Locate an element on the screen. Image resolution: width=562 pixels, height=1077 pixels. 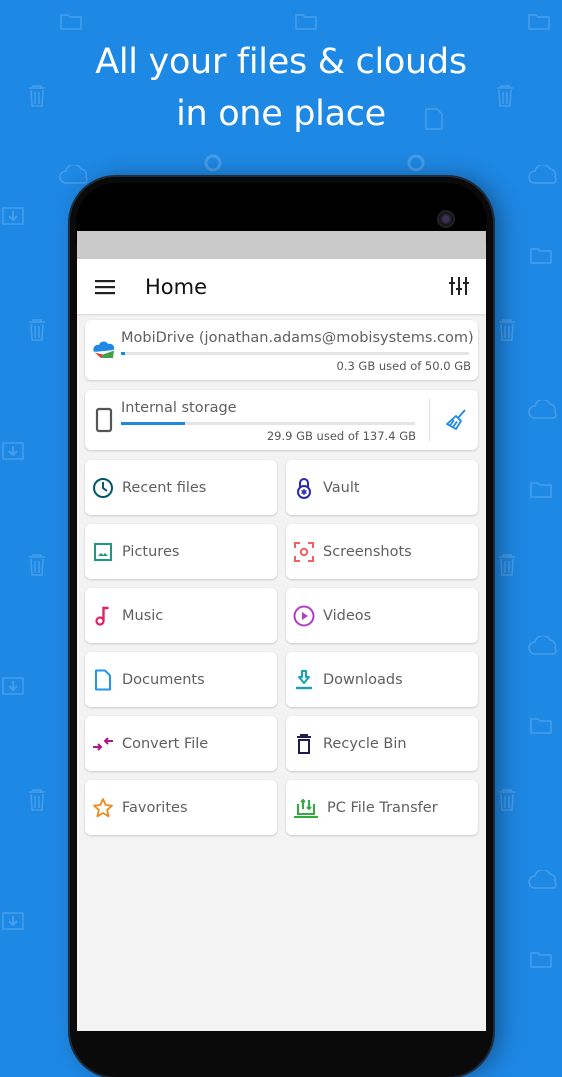
tile-pictures: Pictures is located at coordinates (181, 551).